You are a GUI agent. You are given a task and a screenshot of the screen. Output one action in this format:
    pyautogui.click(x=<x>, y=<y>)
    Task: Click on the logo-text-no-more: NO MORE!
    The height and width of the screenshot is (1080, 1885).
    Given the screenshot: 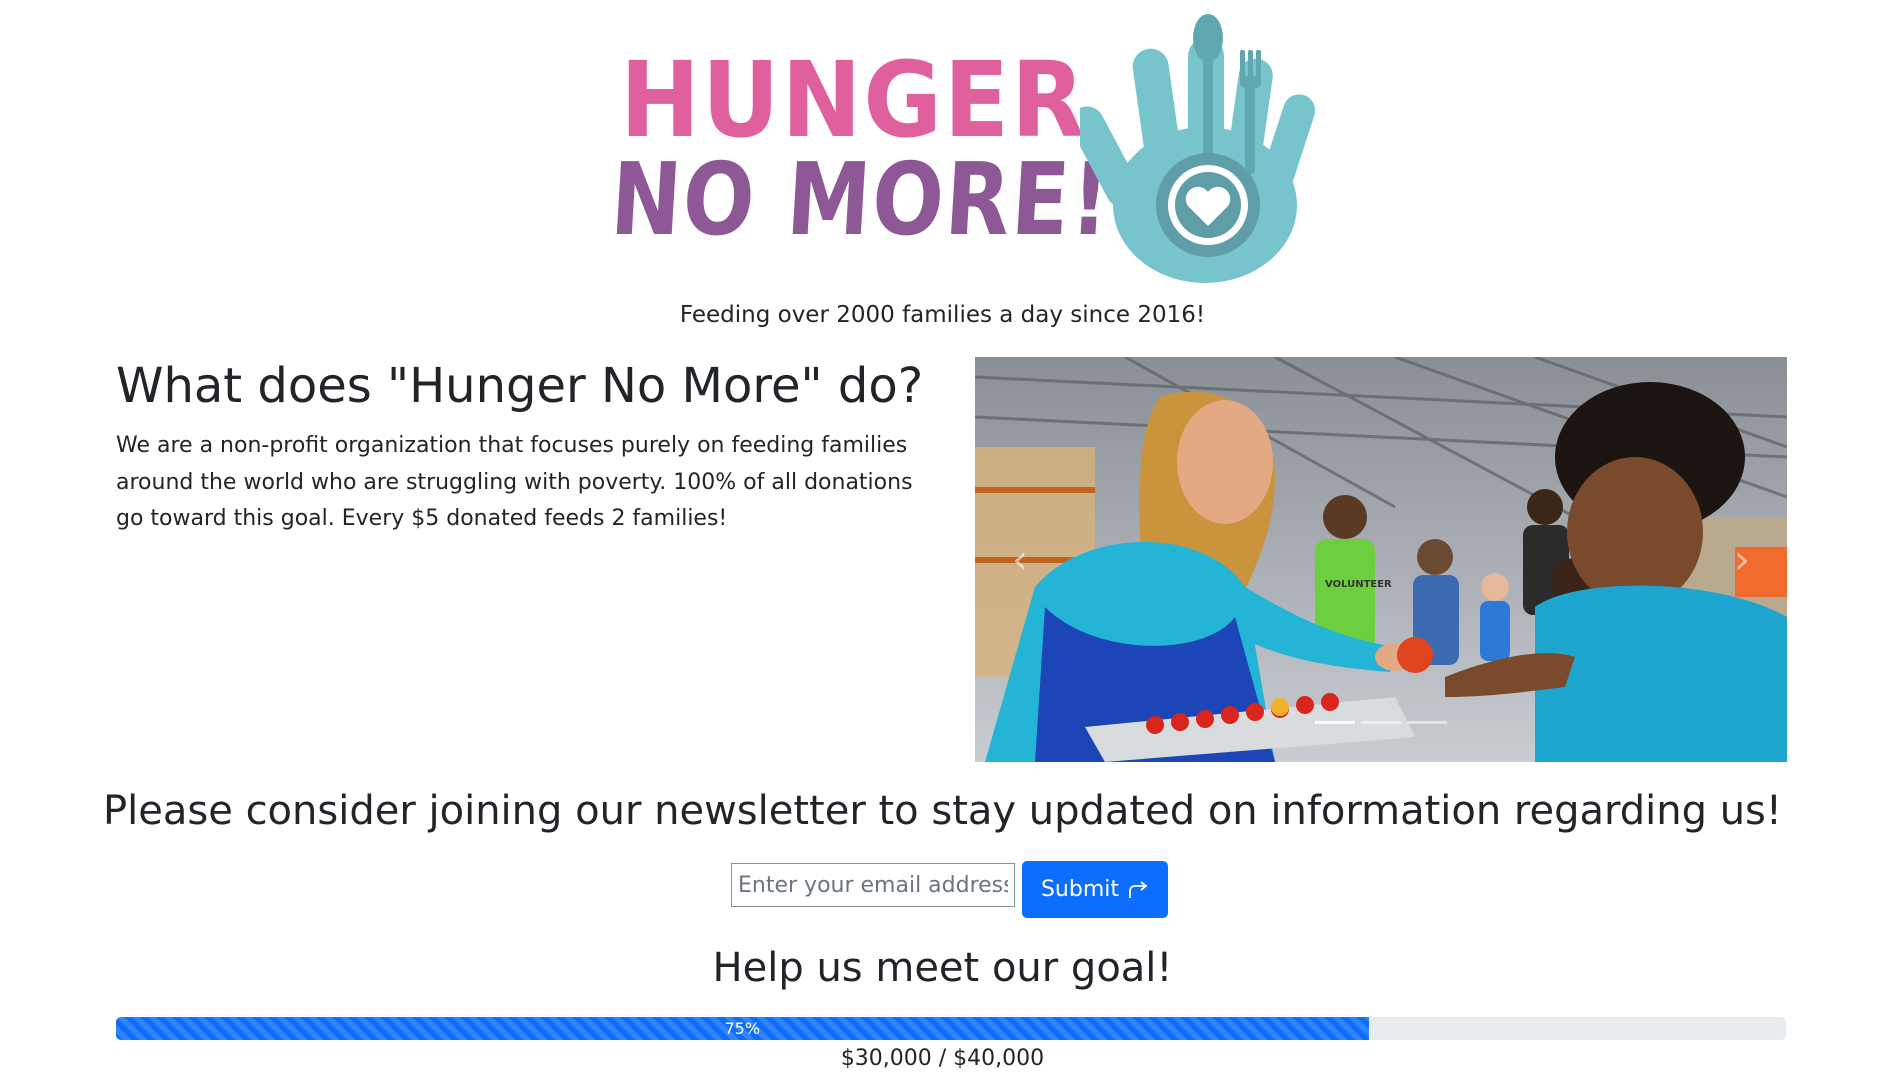 What is the action you would take?
    pyautogui.click(x=861, y=199)
    